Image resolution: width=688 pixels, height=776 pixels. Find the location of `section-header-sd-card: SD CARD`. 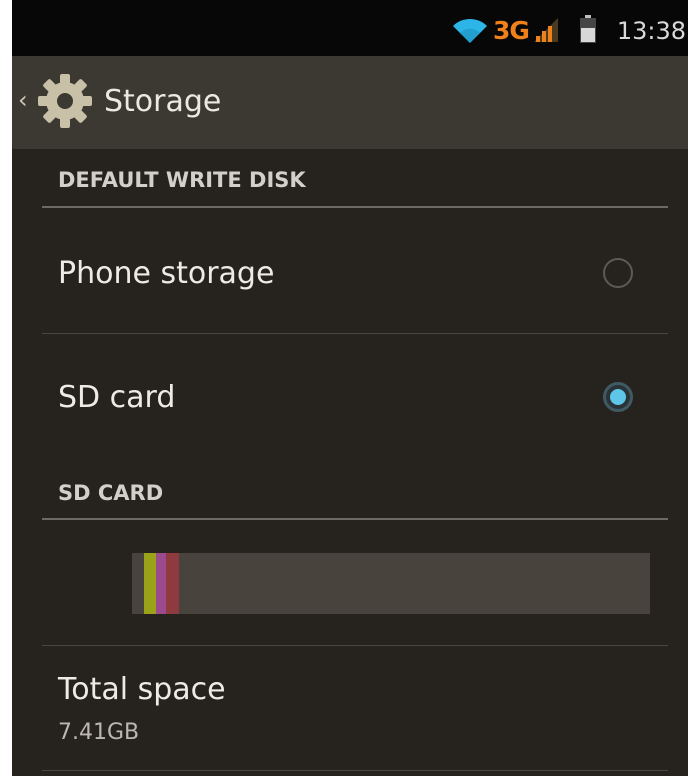

section-header-sd-card: SD CARD is located at coordinates (111, 493).